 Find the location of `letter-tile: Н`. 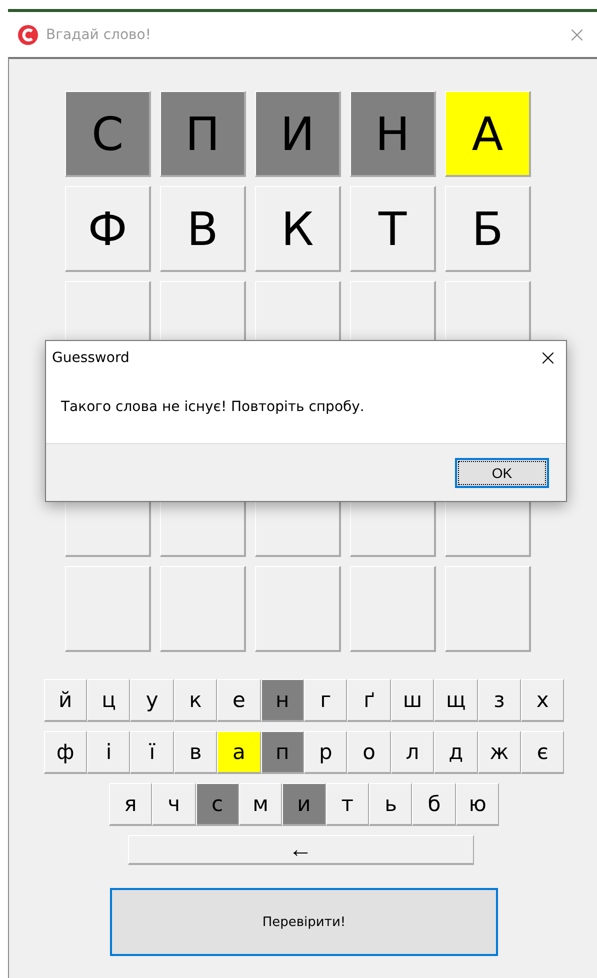

letter-tile: Н is located at coordinates (393, 134).